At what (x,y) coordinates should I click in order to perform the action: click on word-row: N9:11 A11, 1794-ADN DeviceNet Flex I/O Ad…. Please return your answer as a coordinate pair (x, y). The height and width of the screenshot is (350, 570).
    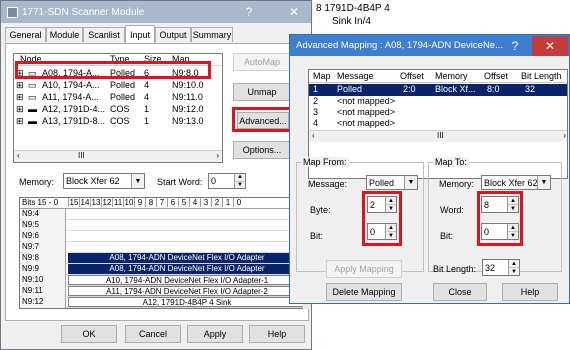
    Looking at the image, I should click on (163, 291).